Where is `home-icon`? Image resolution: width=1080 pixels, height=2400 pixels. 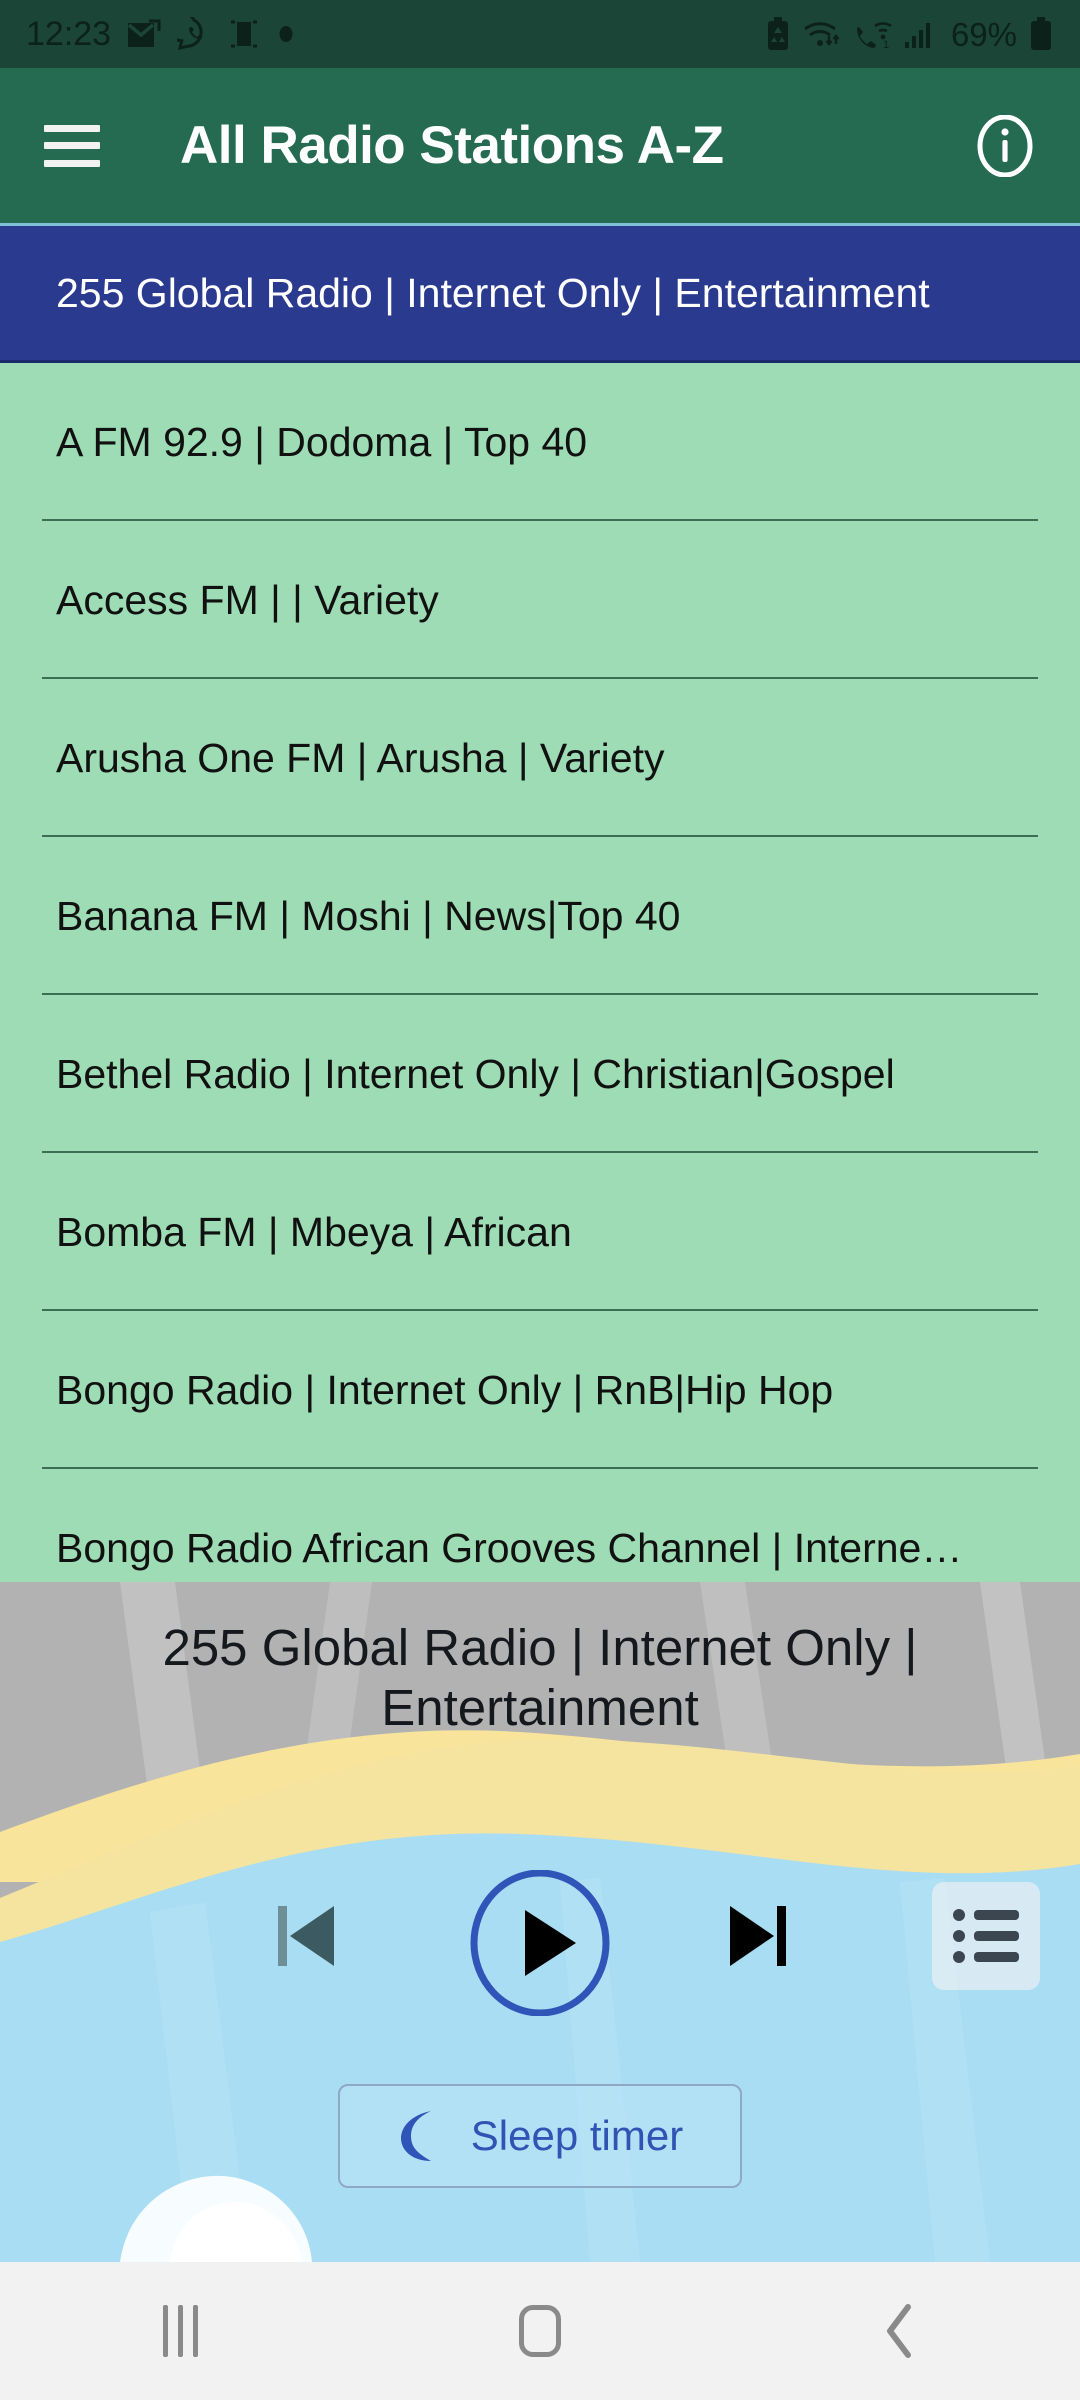
home-icon is located at coordinates (540, 2331).